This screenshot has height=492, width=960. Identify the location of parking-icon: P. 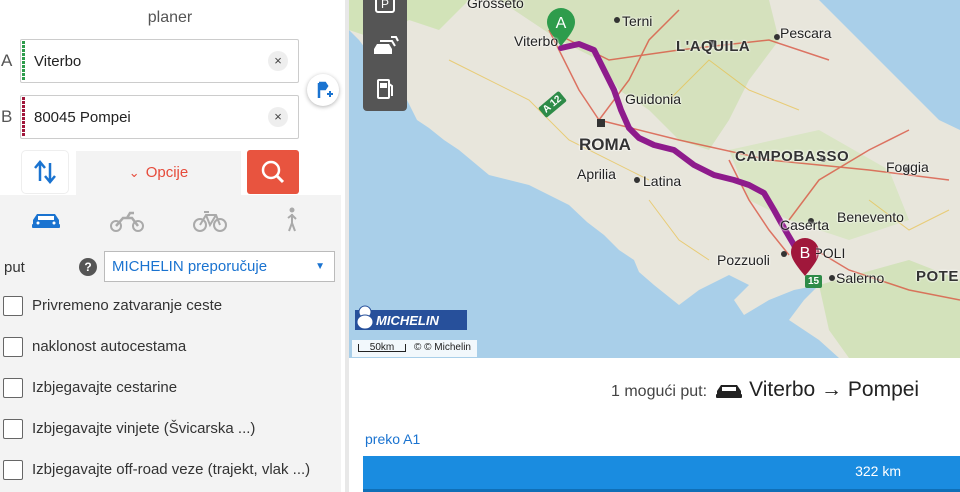
(385, 6).